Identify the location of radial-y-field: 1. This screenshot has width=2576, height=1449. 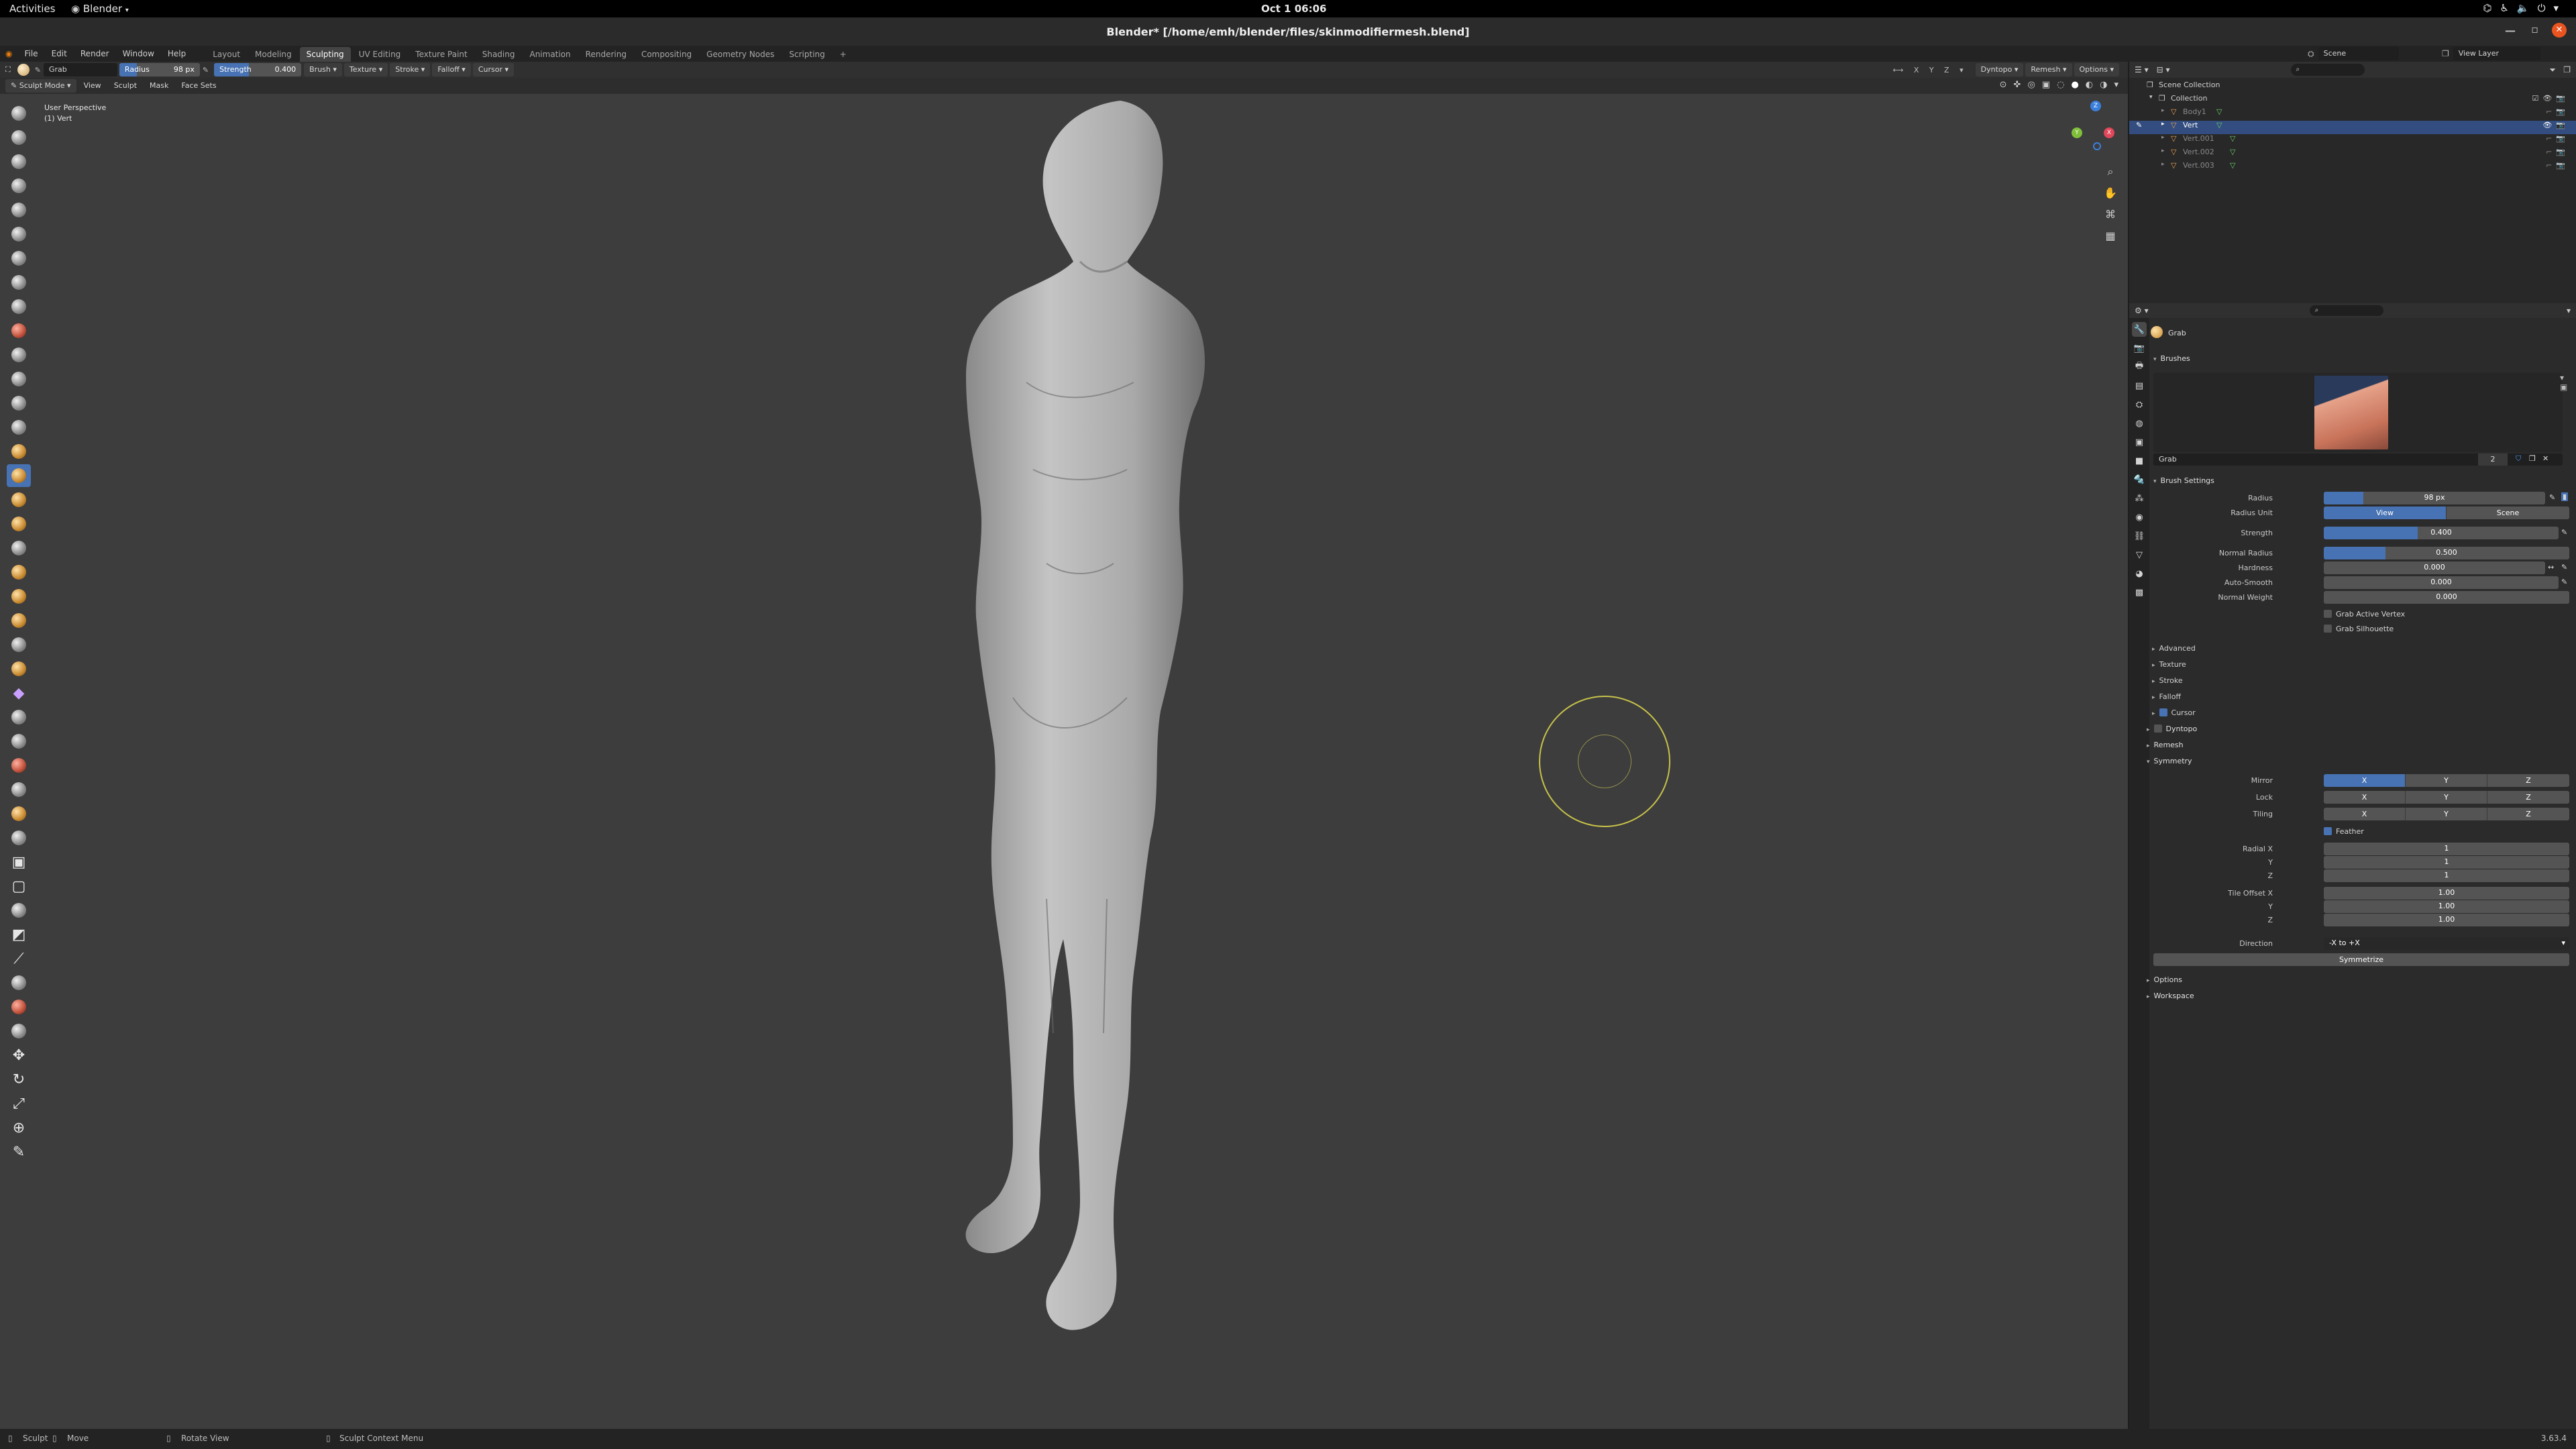
(2446, 862).